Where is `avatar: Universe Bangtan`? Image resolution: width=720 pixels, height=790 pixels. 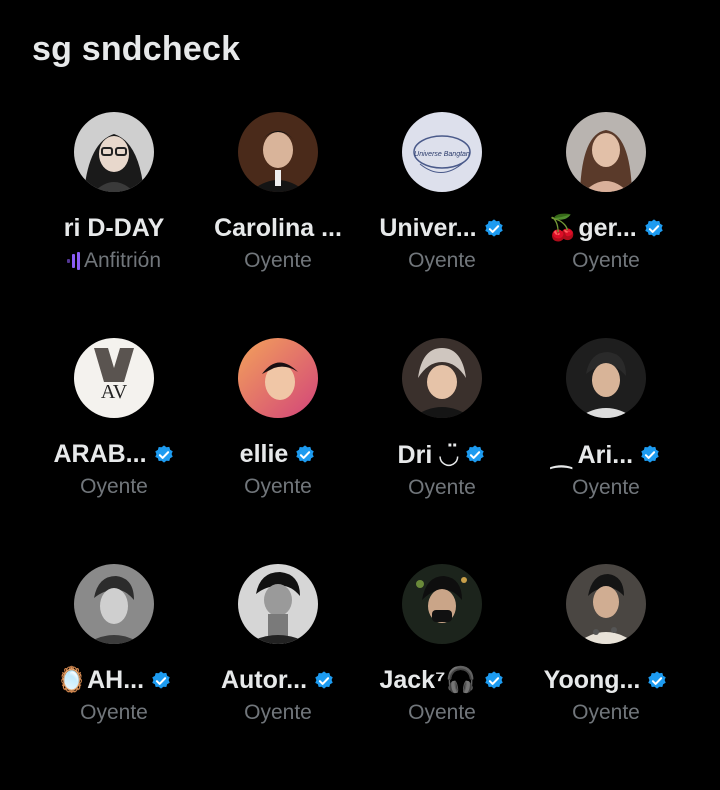 avatar: Universe Bangtan is located at coordinates (442, 152).